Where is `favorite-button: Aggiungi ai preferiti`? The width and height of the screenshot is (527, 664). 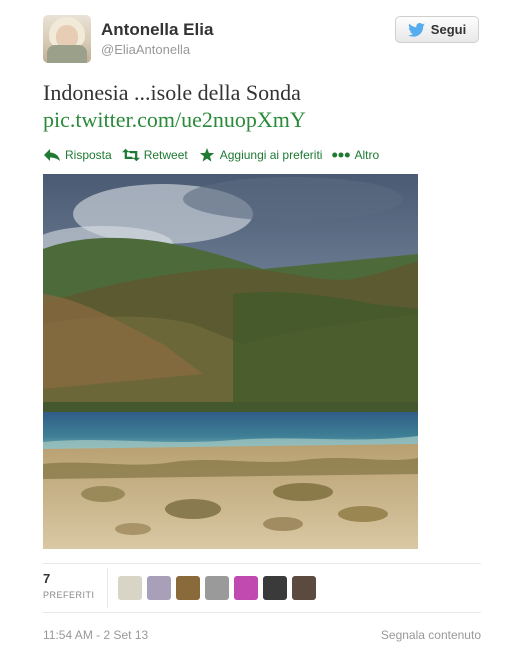
favorite-button: Aggiungi ai preferiti is located at coordinates (260, 155).